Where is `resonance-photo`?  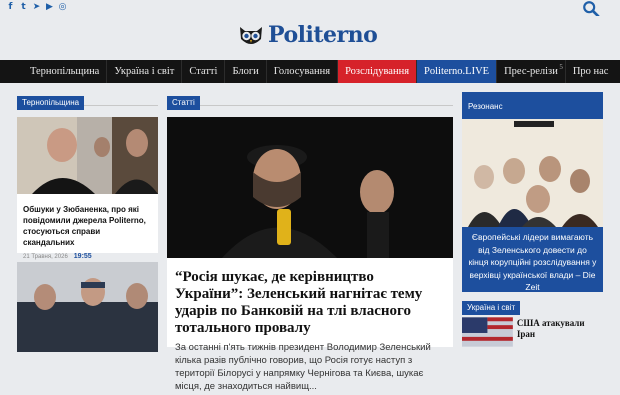
resonance-photo is located at coordinates (532, 173).